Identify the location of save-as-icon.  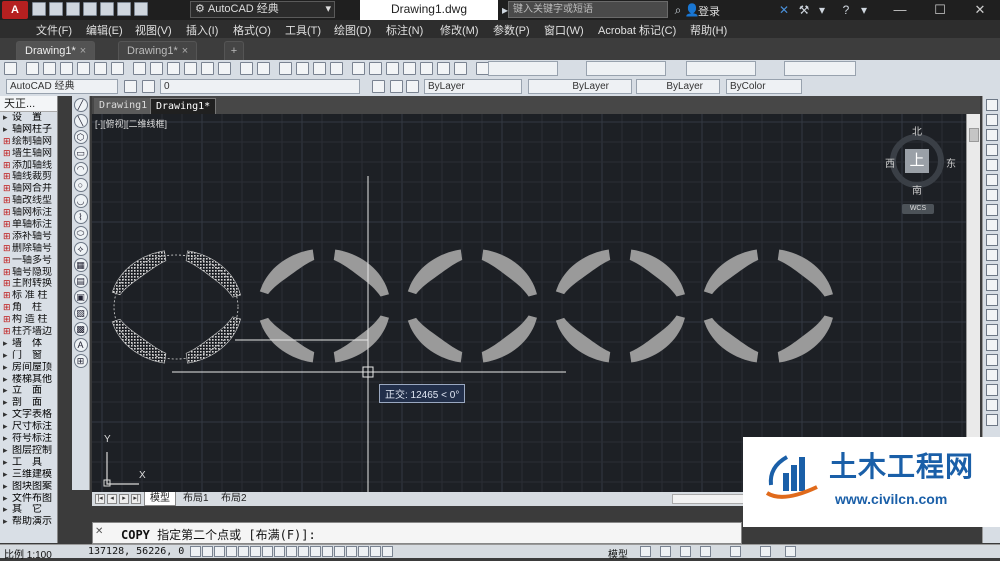
(90, 9).